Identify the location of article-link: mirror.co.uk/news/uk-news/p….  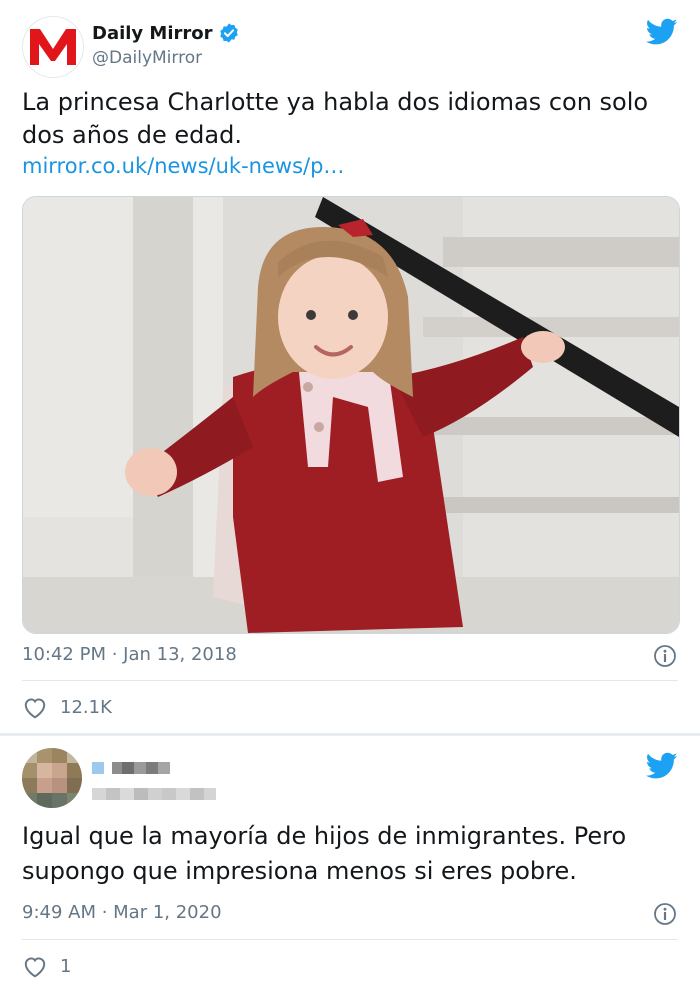
(183, 166).